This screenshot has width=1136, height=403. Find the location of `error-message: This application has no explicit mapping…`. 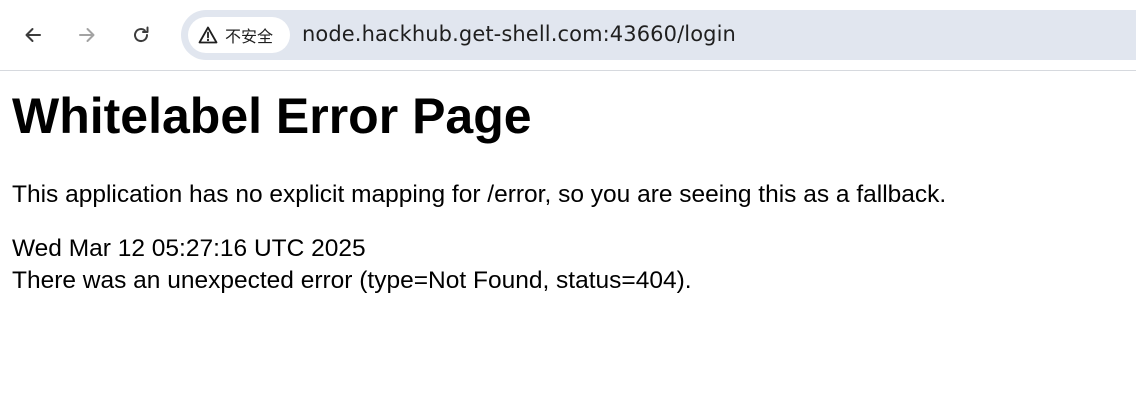

error-message: This application has no explicit mapping… is located at coordinates (479, 194).